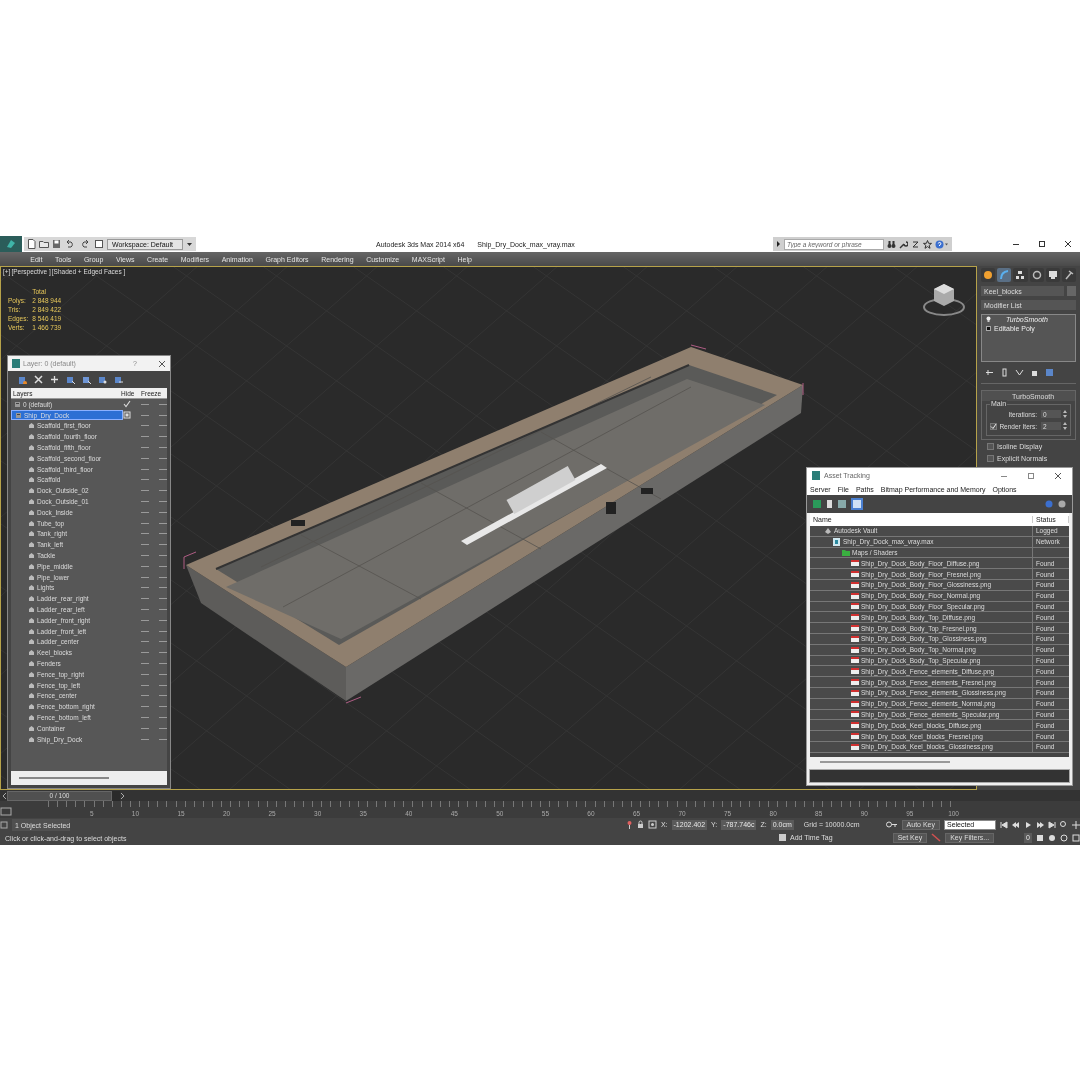 The width and height of the screenshot is (1080, 1080). I want to click on chevron-right-icon, so click(122, 795).